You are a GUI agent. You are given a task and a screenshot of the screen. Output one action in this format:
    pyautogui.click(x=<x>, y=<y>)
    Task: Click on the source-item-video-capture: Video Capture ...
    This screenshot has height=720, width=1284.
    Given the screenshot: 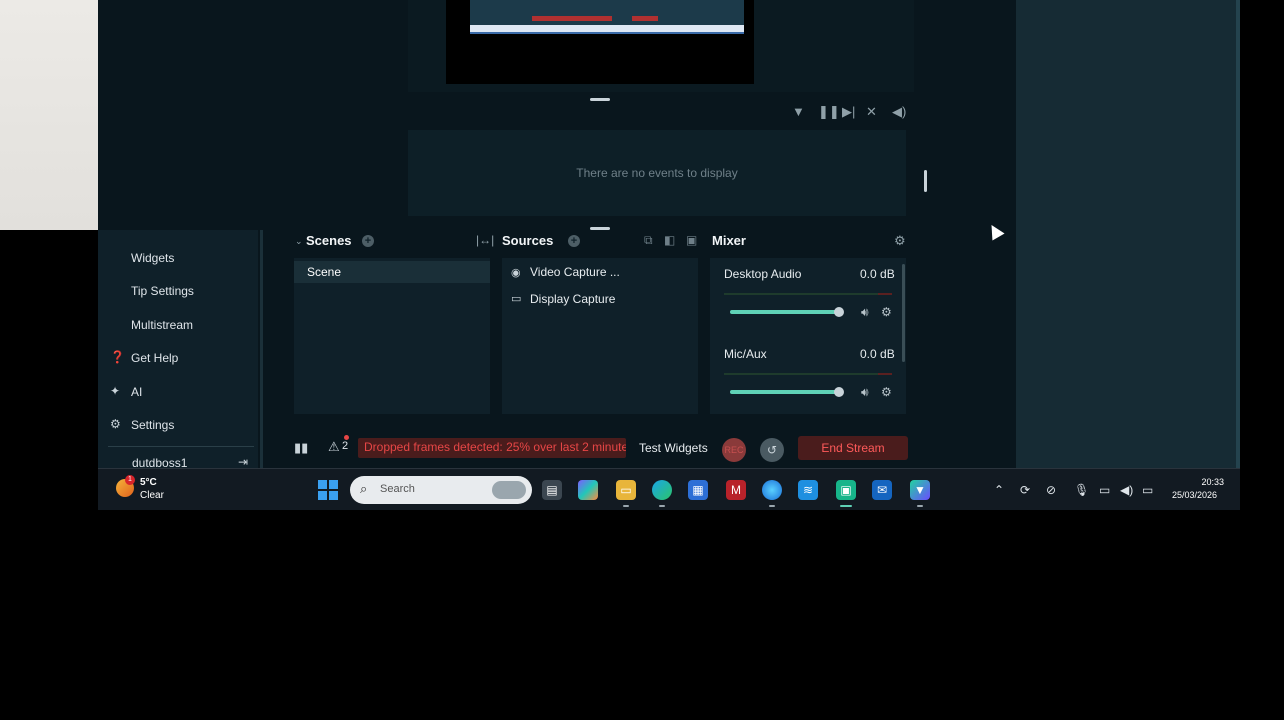 What is the action you would take?
    pyautogui.click(x=575, y=272)
    